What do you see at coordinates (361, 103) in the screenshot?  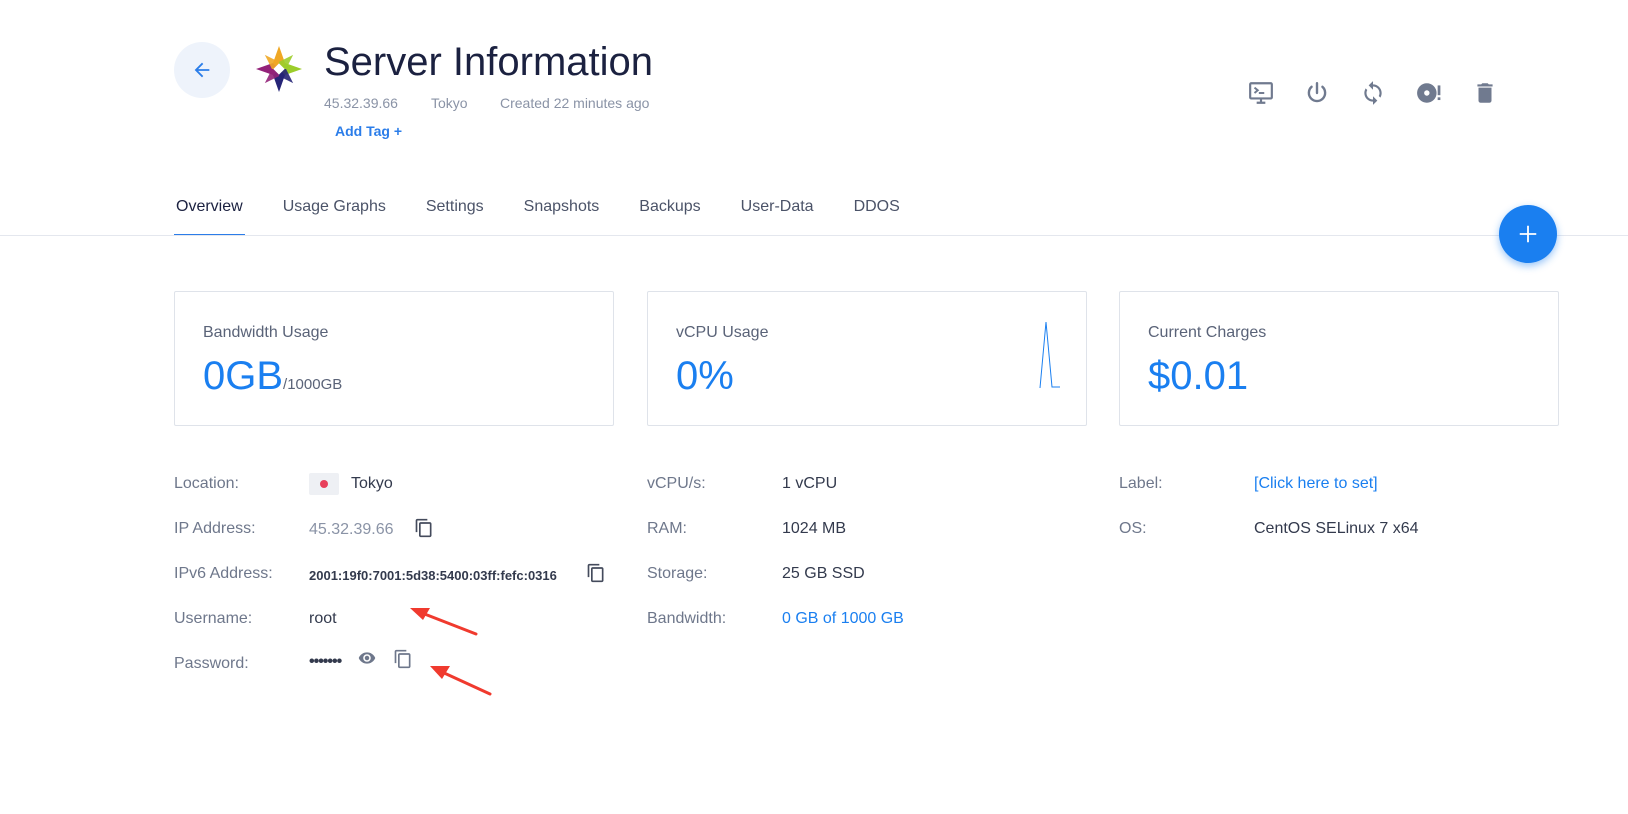 I see `header-ip: 45.32.39.66` at bounding box center [361, 103].